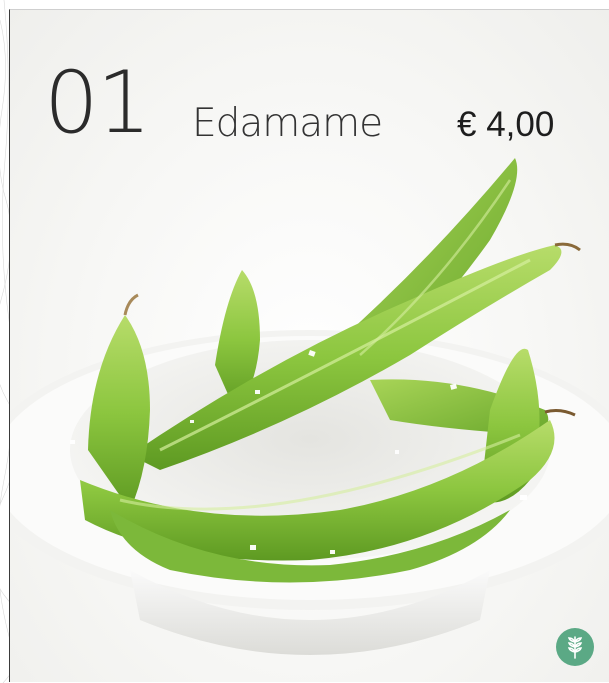 The width and height of the screenshot is (609, 683). What do you see at coordinates (506, 124) in the screenshot?
I see `item-price: € 4,00` at bounding box center [506, 124].